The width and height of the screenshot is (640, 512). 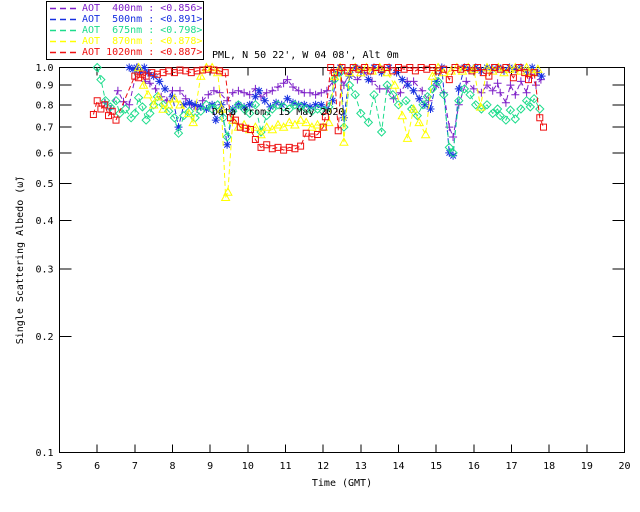 I want to click on legend-label-500nm: AOT 500nm : <0.891>, so click(x=142, y=19).